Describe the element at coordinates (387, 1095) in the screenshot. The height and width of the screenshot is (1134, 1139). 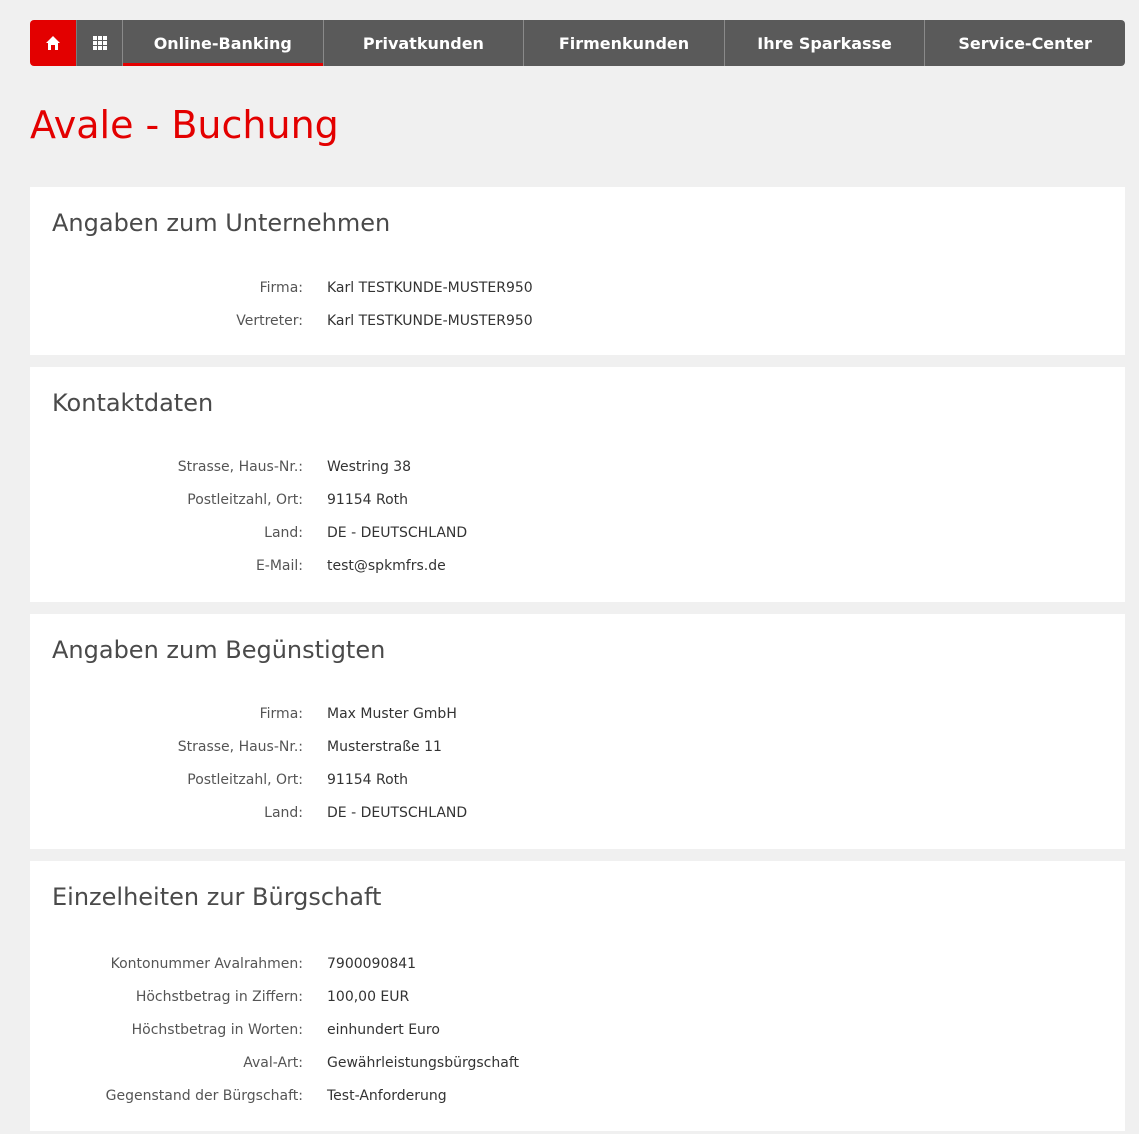
I see `detail-value: Test-Anforderung` at that location.